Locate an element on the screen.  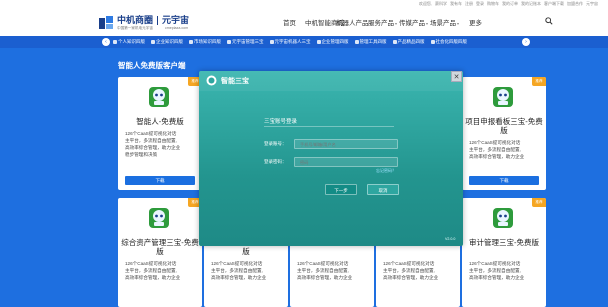
logo-product-text: 元宇宙 is located at coordinates (176, 19).